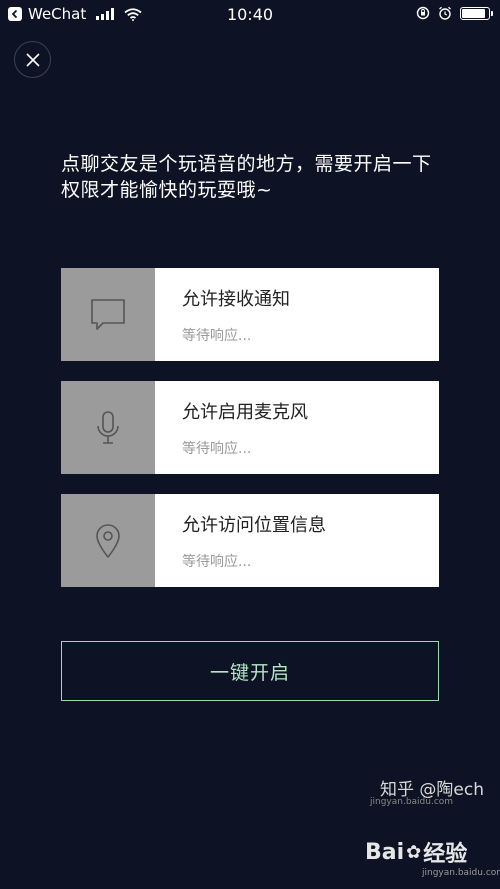  What do you see at coordinates (254, 525) in the screenshot?
I see `permission-title: 允许访问位置信息` at bounding box center [254, 525].